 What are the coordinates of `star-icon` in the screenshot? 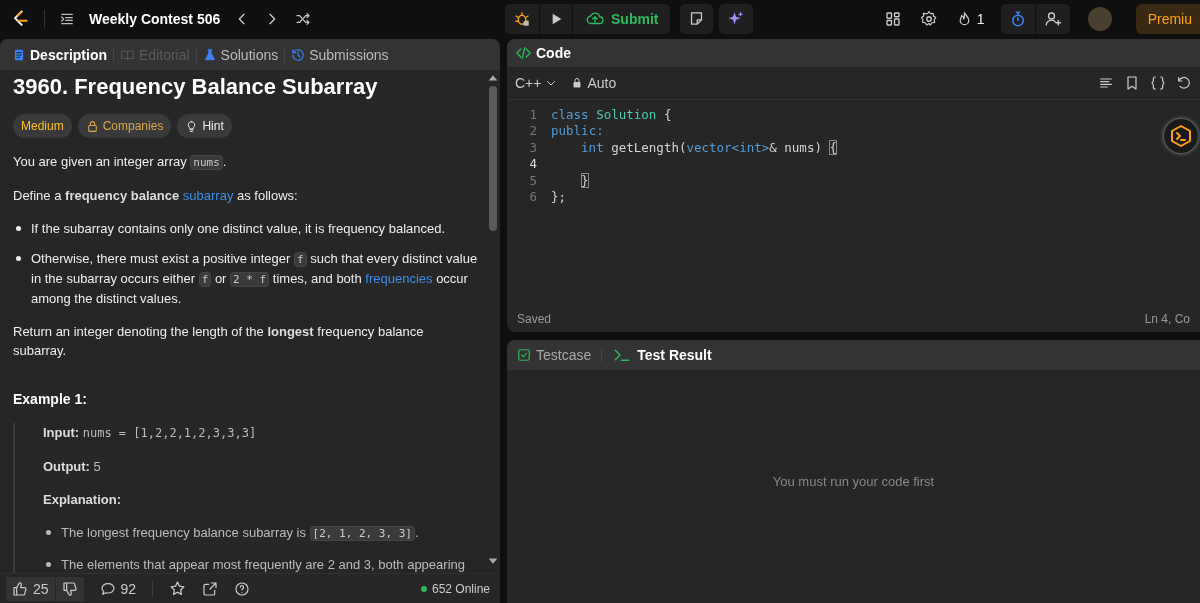 It's located at (178, 588).